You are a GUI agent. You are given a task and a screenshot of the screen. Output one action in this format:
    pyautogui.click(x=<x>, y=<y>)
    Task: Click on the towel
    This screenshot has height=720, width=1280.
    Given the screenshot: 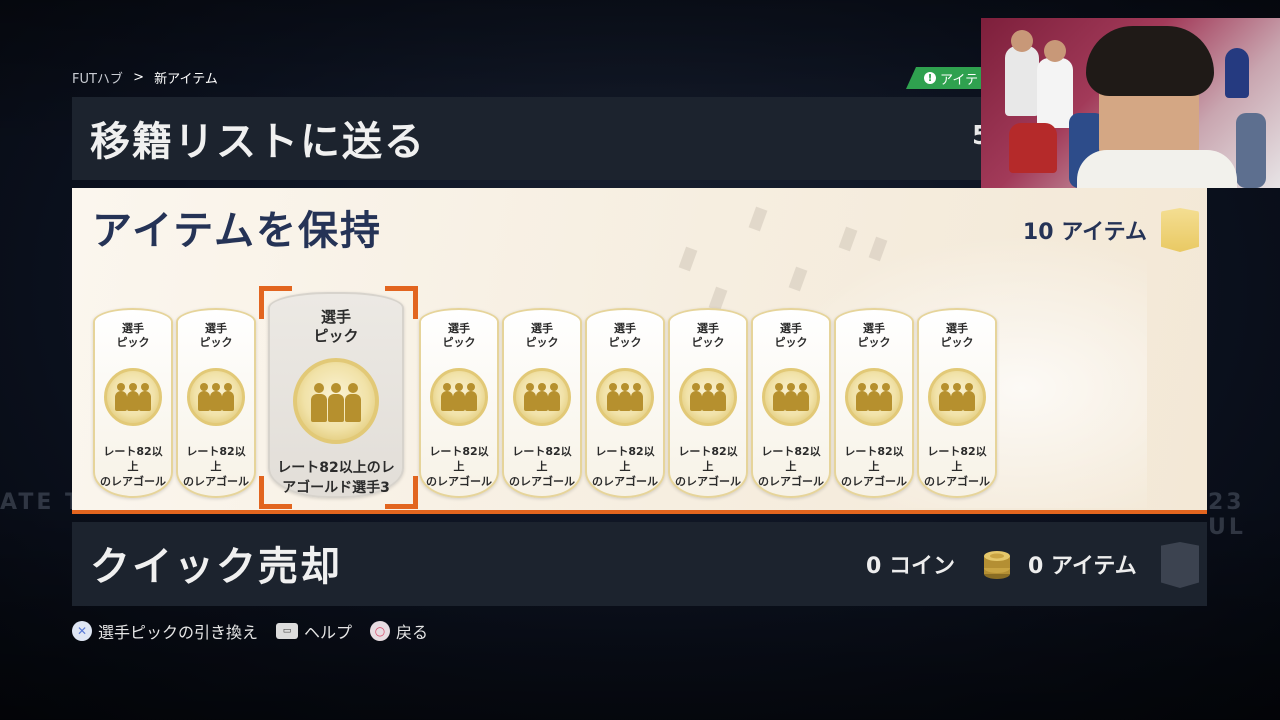 What is the action you would take?
    pyautogui.click(x=1157, y=169)
    